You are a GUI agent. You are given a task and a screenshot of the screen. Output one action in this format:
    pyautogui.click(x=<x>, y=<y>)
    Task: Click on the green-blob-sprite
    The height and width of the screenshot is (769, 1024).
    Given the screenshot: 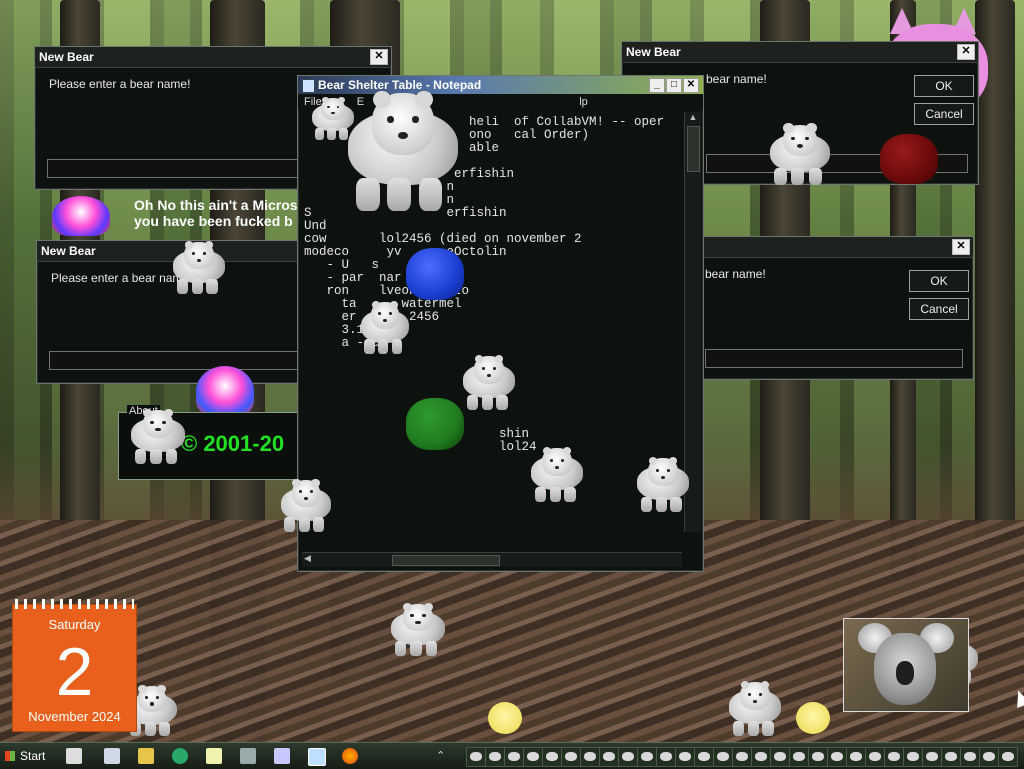 What is the action you would take?
    pyautogui.click(x=435, y=424)
    